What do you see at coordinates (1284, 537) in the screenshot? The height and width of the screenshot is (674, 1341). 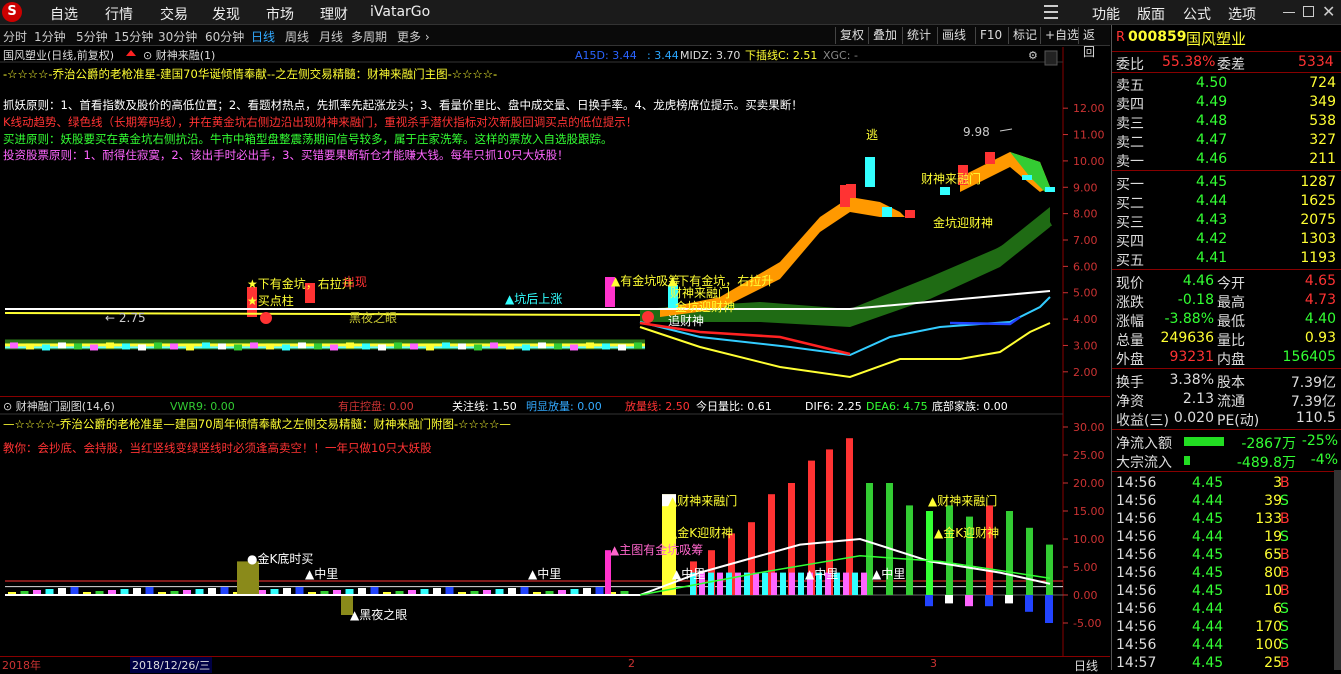 I see `tick-side: S` at bounding box center [1284, 537].